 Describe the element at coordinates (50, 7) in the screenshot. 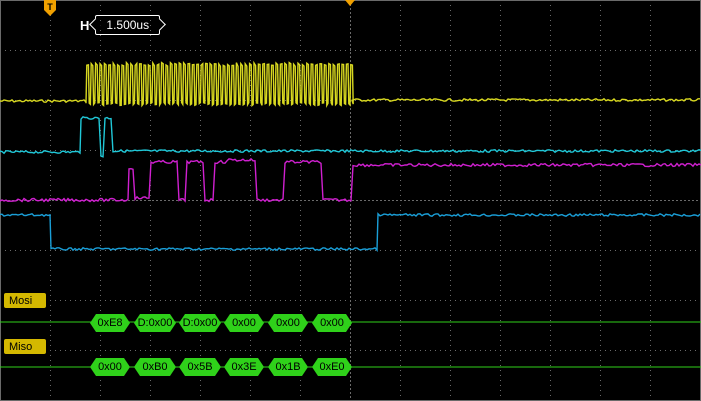

I see `trigger-marker-label: T` at that location.